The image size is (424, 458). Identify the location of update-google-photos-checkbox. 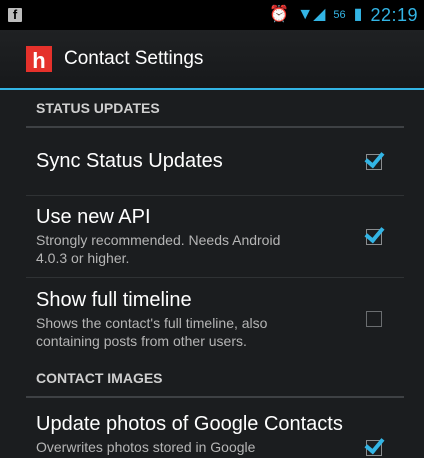
(374, 448).